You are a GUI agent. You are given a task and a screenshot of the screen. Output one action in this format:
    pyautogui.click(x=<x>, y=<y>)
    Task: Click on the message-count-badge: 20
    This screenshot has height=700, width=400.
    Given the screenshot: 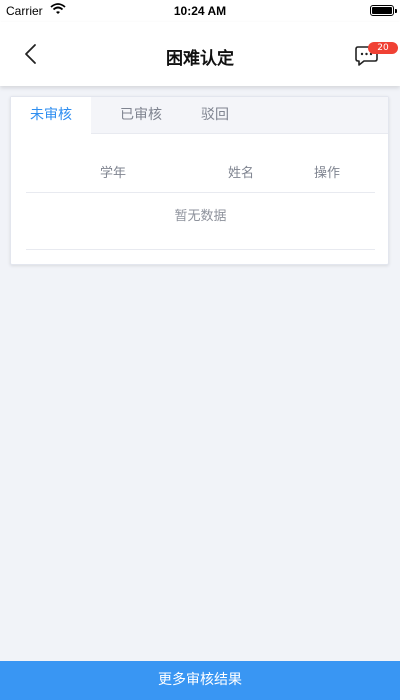 What is the action you would take?
    pyautogui.click(x=383, y=48)
    